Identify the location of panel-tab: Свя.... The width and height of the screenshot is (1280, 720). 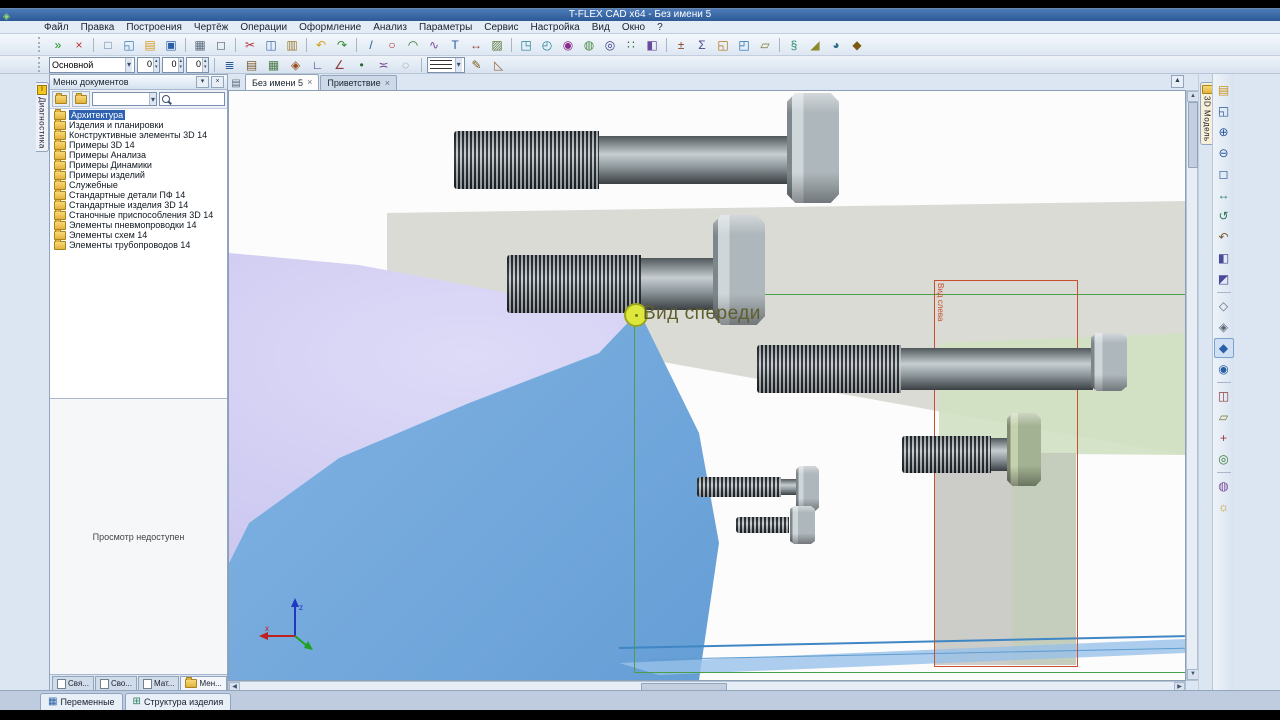
(73, 683).